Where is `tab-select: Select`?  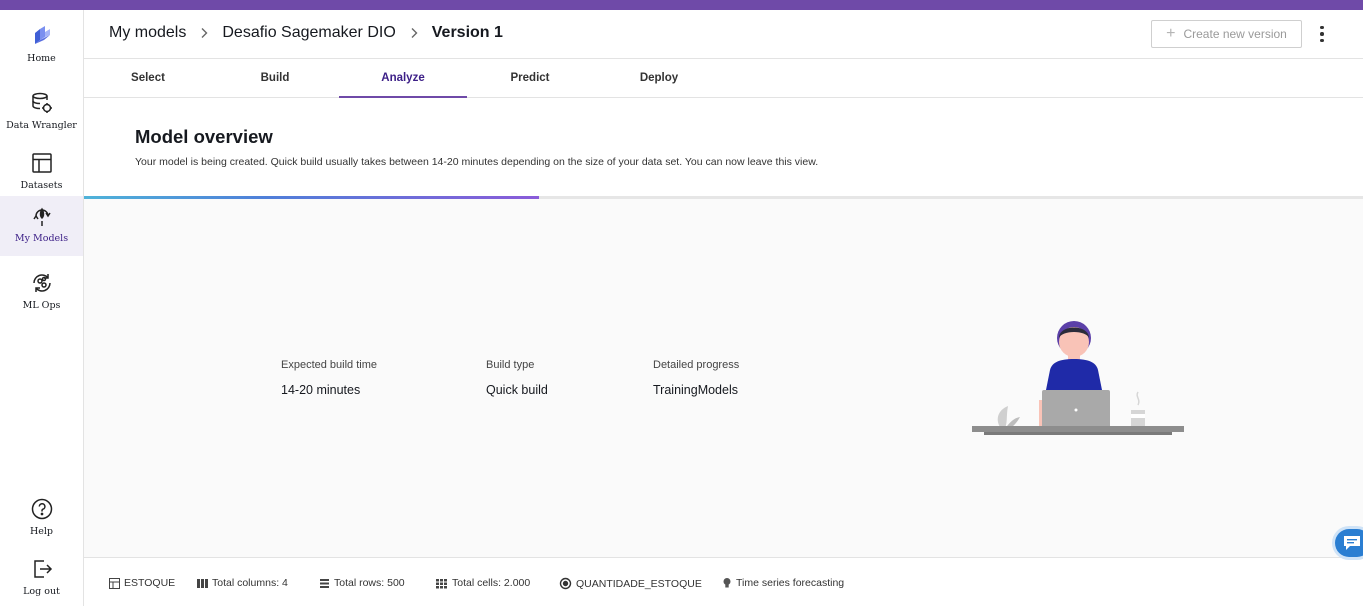
tab-select: Select is located at coordinates (148, 78).